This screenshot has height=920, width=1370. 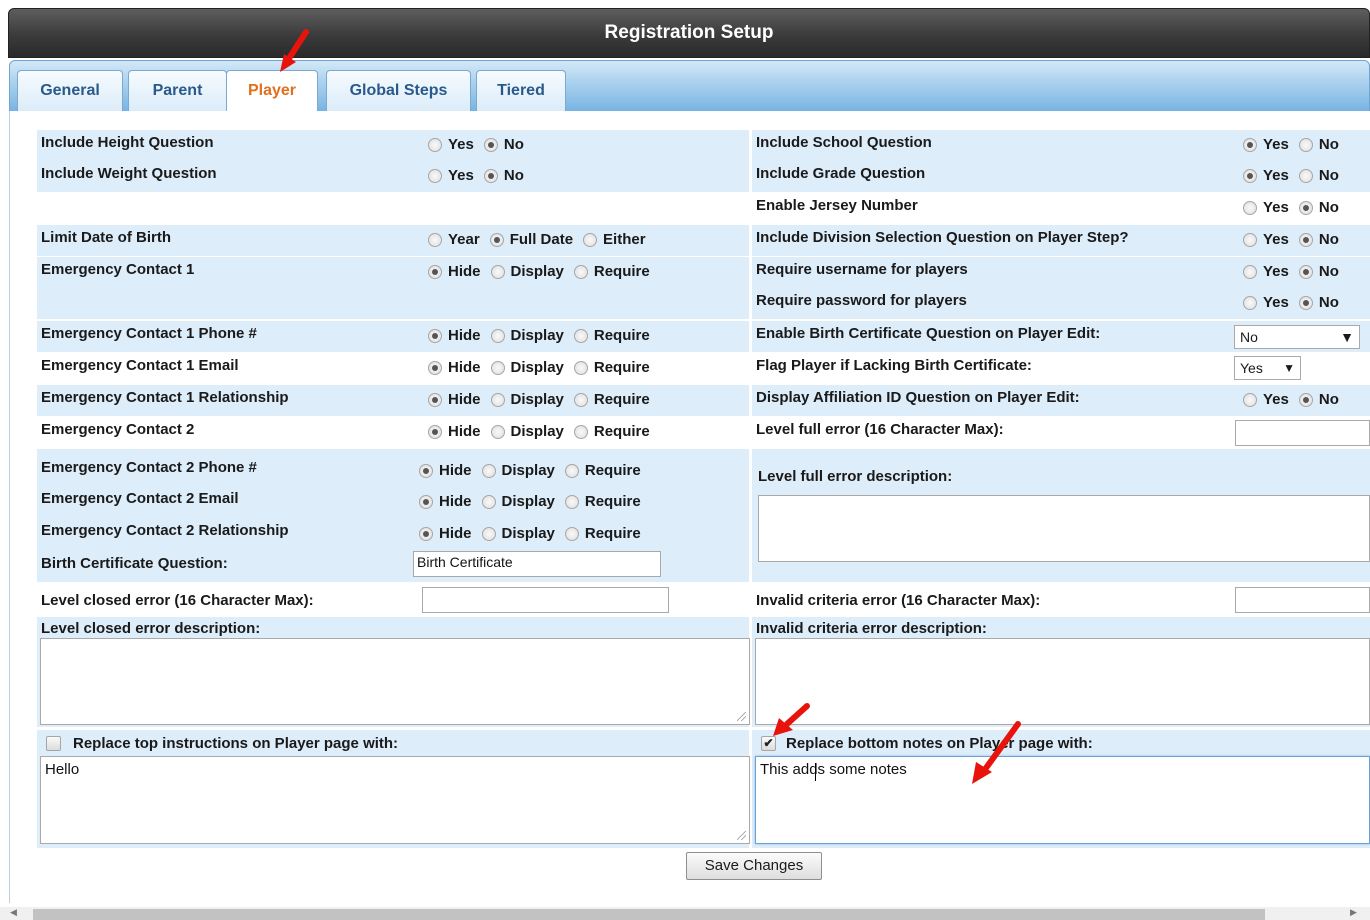 What do you see at coordinates (1250, 239) in the screenshot?
I see `division-yes-radio` at bounding box center [1250, 239].